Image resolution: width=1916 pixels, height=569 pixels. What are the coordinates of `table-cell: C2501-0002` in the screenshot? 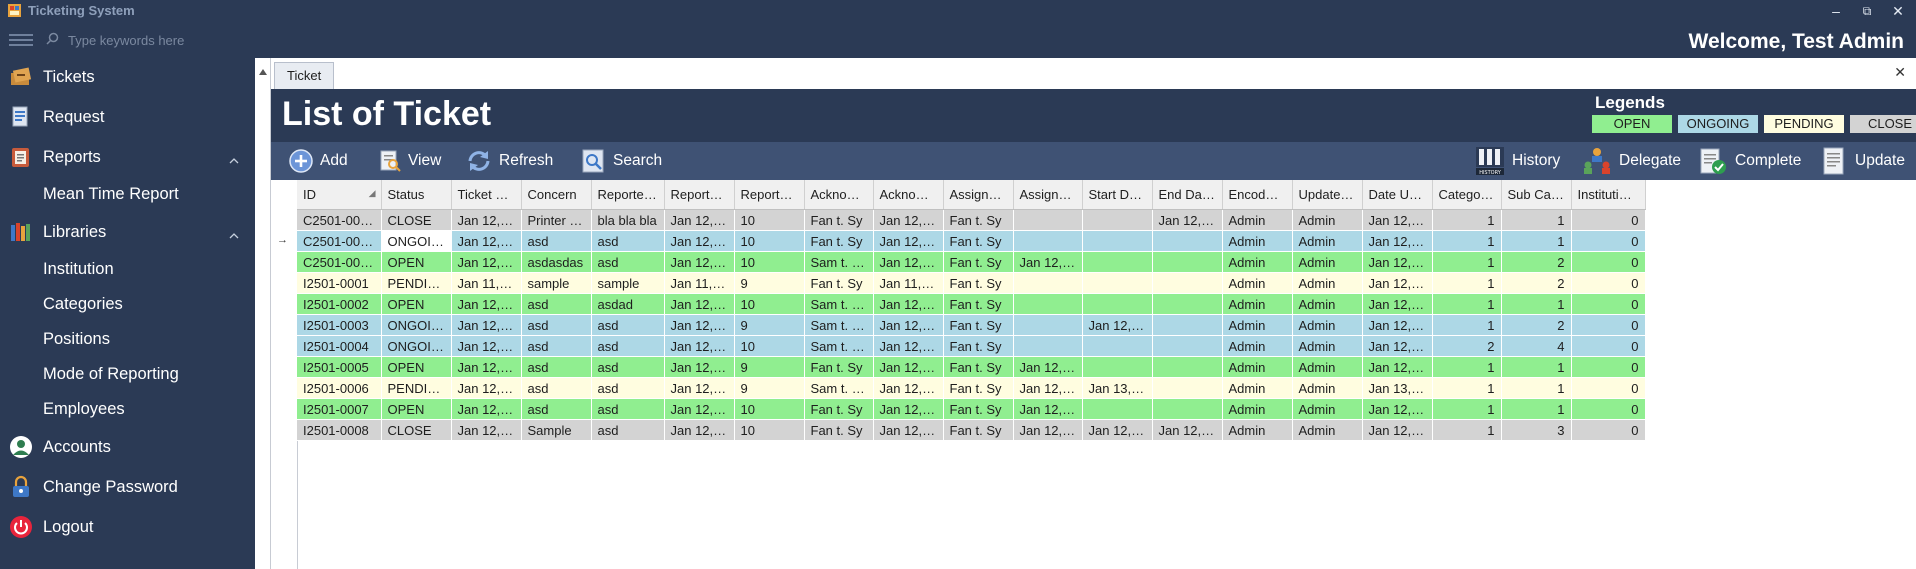 It's located at (339, 241).